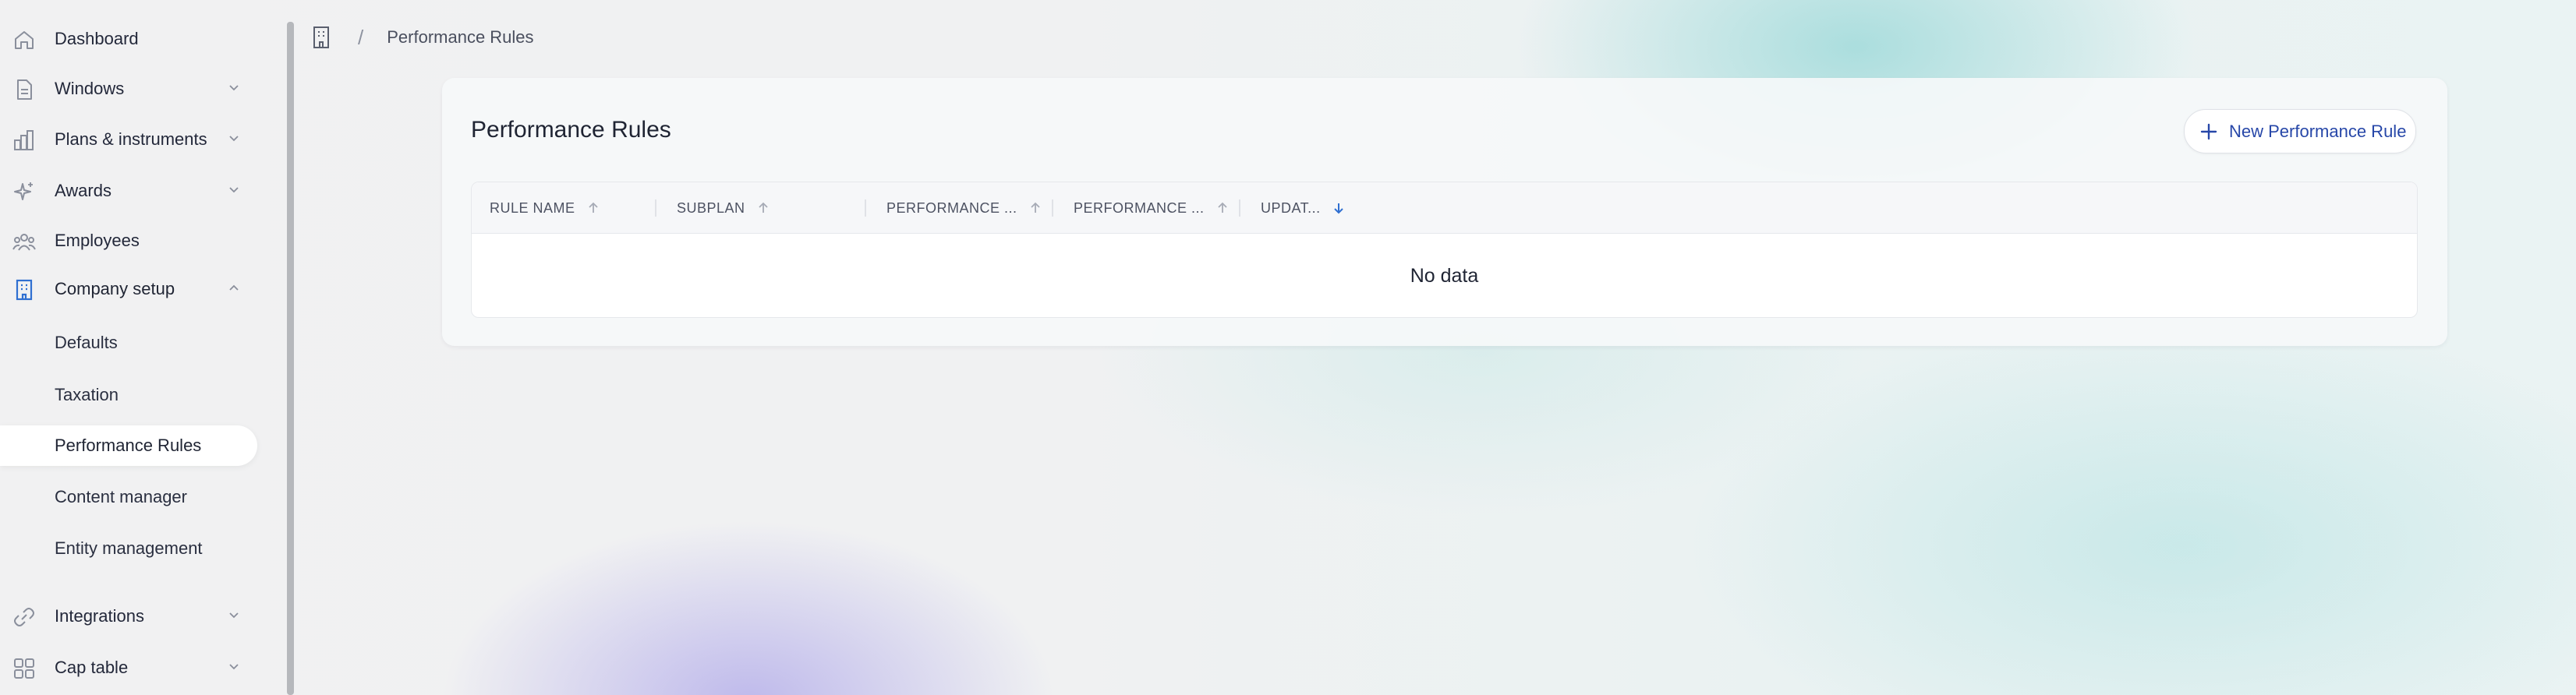 The height and width of the screenshot is (695, 2576). I want to click on sidebar-item-label: Cap table, so click(92, 667).